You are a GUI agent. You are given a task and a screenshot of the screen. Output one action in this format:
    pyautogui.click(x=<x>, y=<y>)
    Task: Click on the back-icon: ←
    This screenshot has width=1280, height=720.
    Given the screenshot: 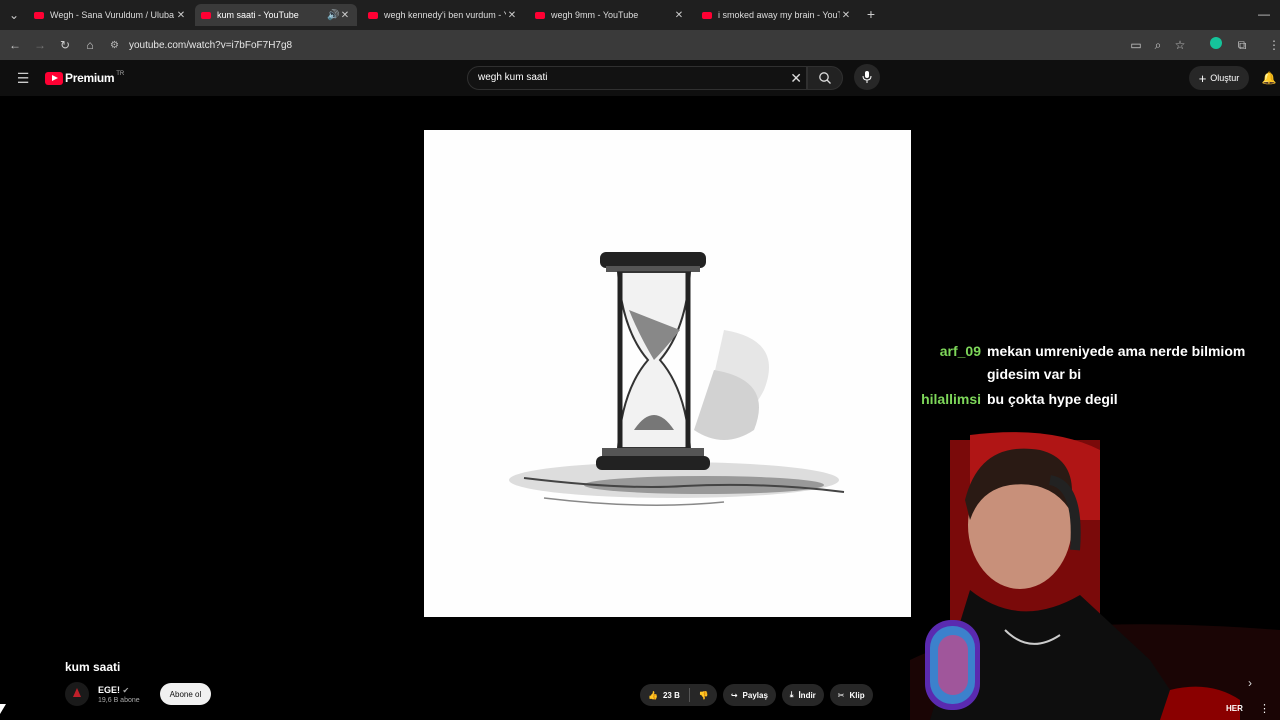 What is the action you would take?
    pyautogui.click(x=15, y=45)
    